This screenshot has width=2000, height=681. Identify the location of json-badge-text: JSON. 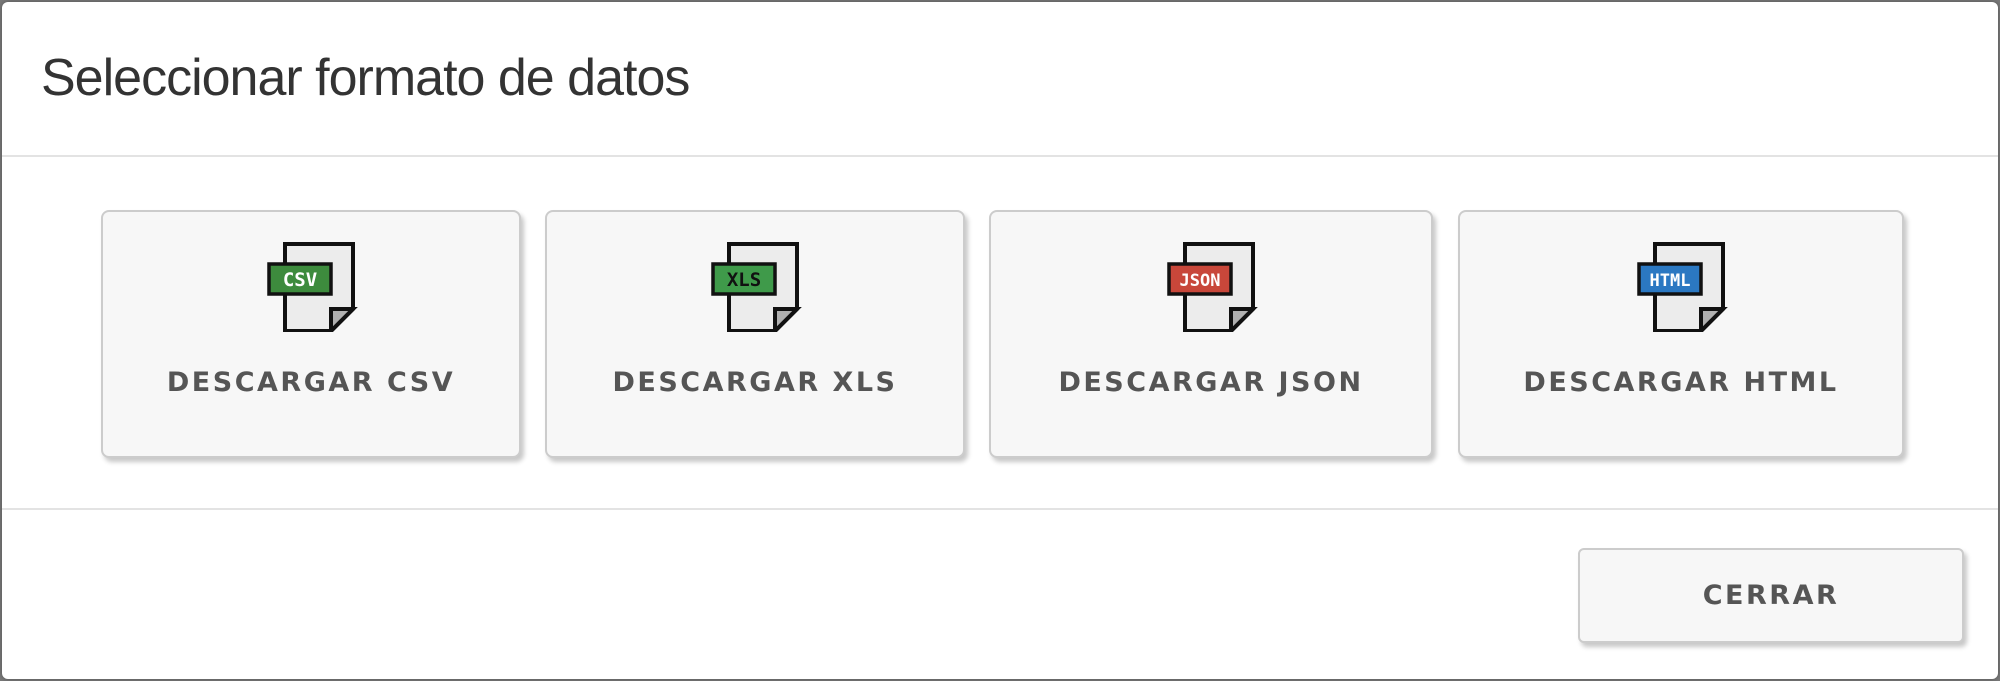
(1200, 281).